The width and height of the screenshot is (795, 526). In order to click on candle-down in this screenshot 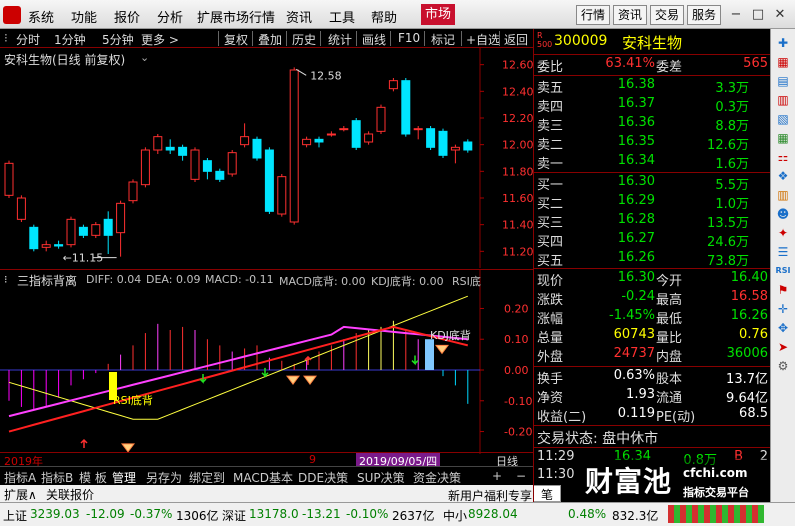, I will do `click(269, 180)`.